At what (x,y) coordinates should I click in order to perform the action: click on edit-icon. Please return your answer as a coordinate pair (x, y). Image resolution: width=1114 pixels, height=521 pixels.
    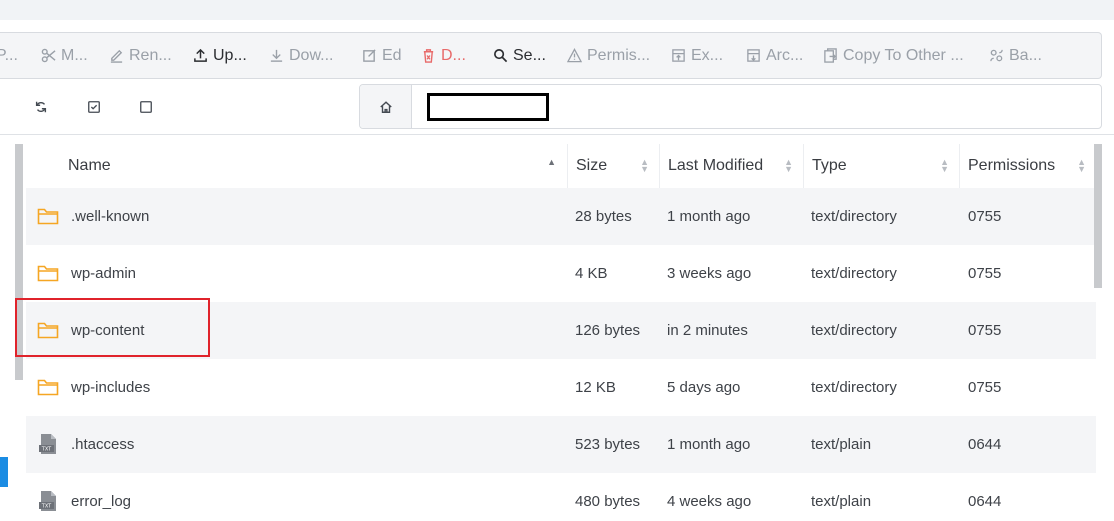
    Looking at the image, I should click on (369, 56).